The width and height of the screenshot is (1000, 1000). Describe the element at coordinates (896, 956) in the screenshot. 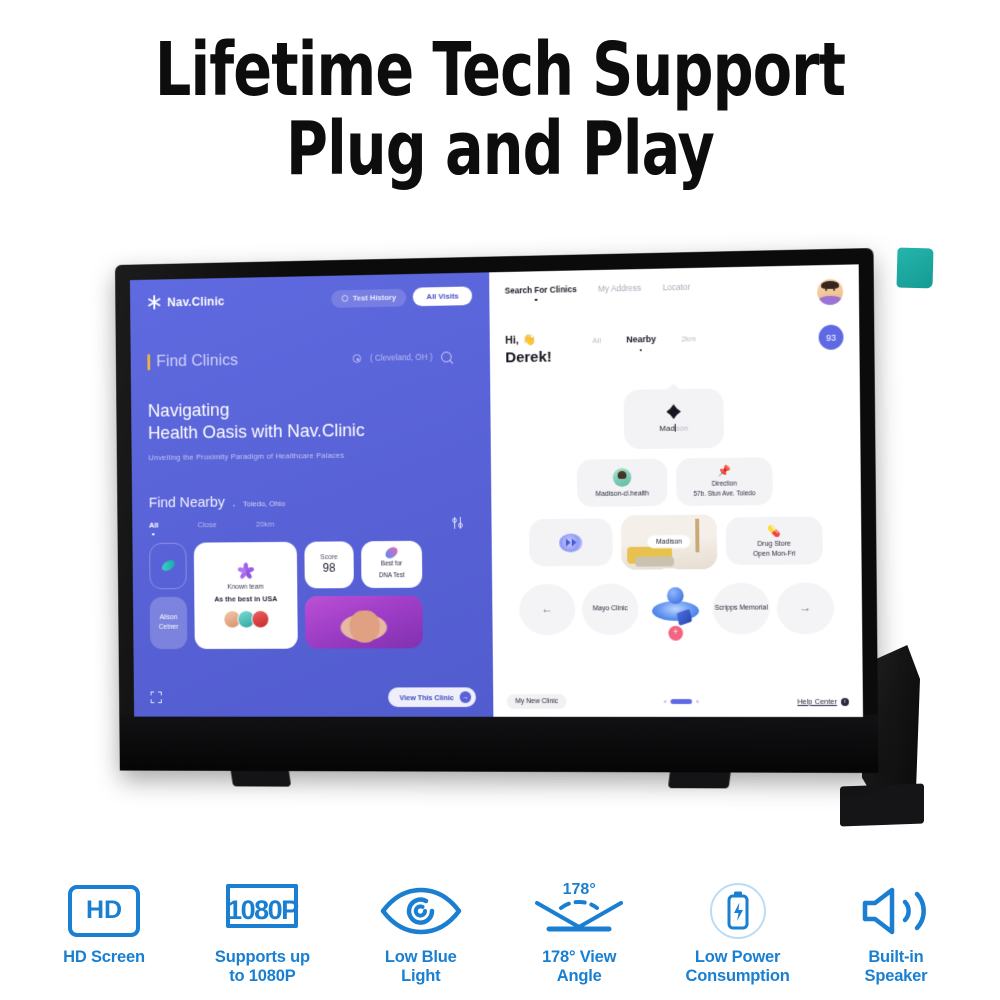

I see `feature-sp-caption-l1: Built-in` at that location.